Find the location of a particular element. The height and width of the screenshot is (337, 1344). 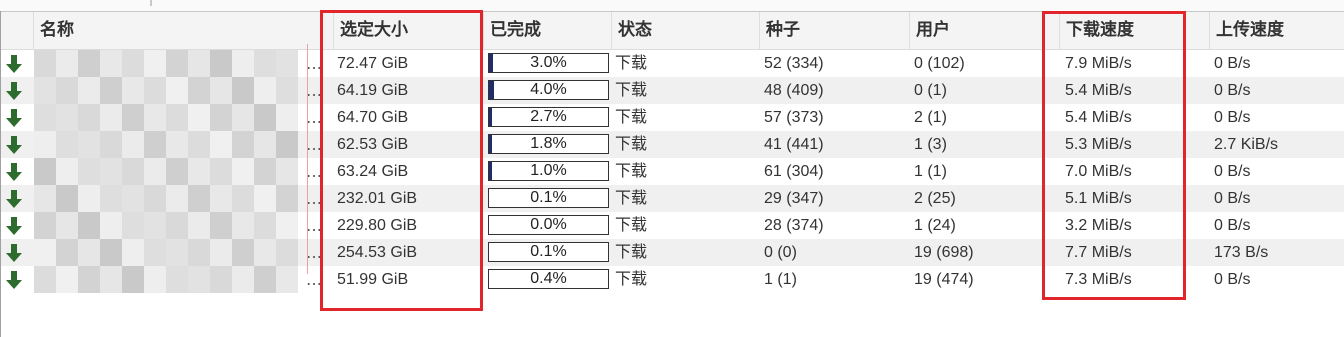

progress-label: 1.0% is located at coordinates (548, 170).